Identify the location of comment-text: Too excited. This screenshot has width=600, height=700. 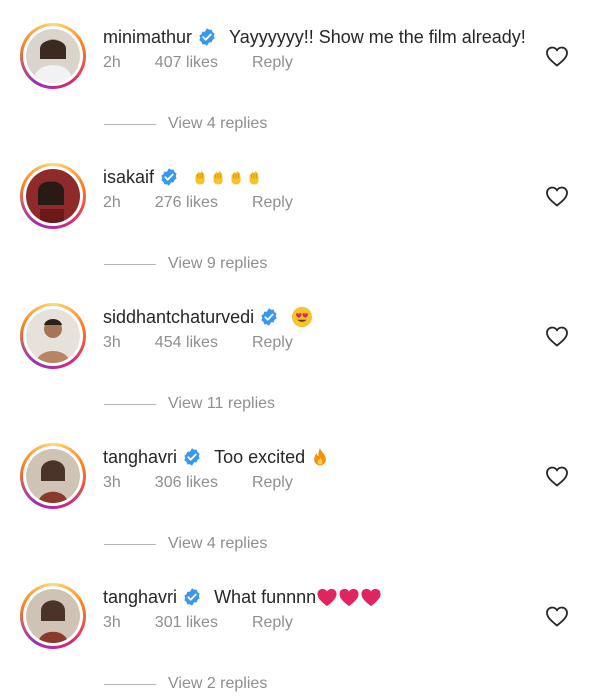
(272, 457).